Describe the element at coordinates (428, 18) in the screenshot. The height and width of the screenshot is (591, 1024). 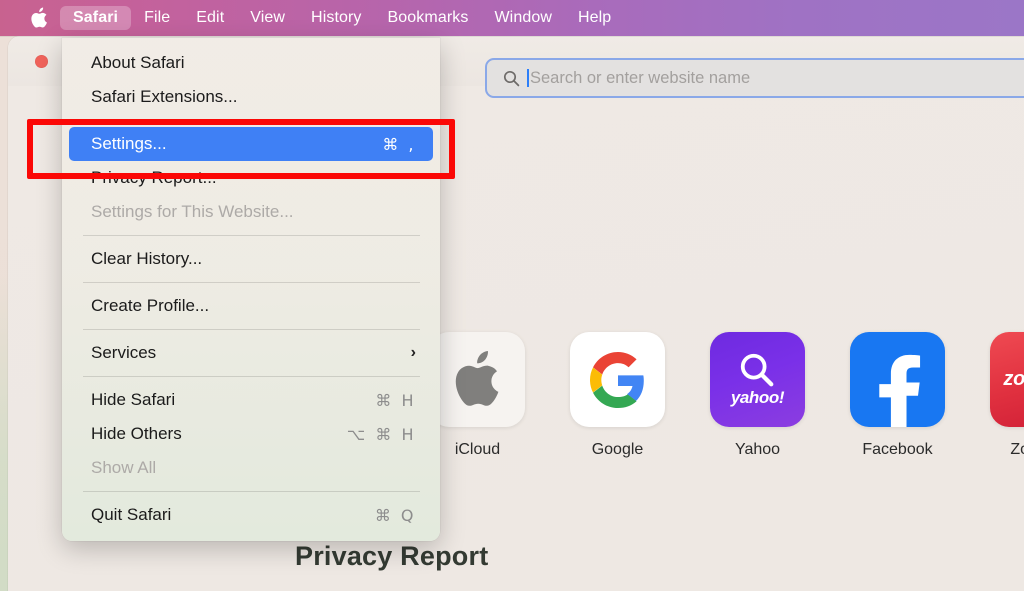
I see `menubar-item-bookmarks: Bookmarks` at that location.